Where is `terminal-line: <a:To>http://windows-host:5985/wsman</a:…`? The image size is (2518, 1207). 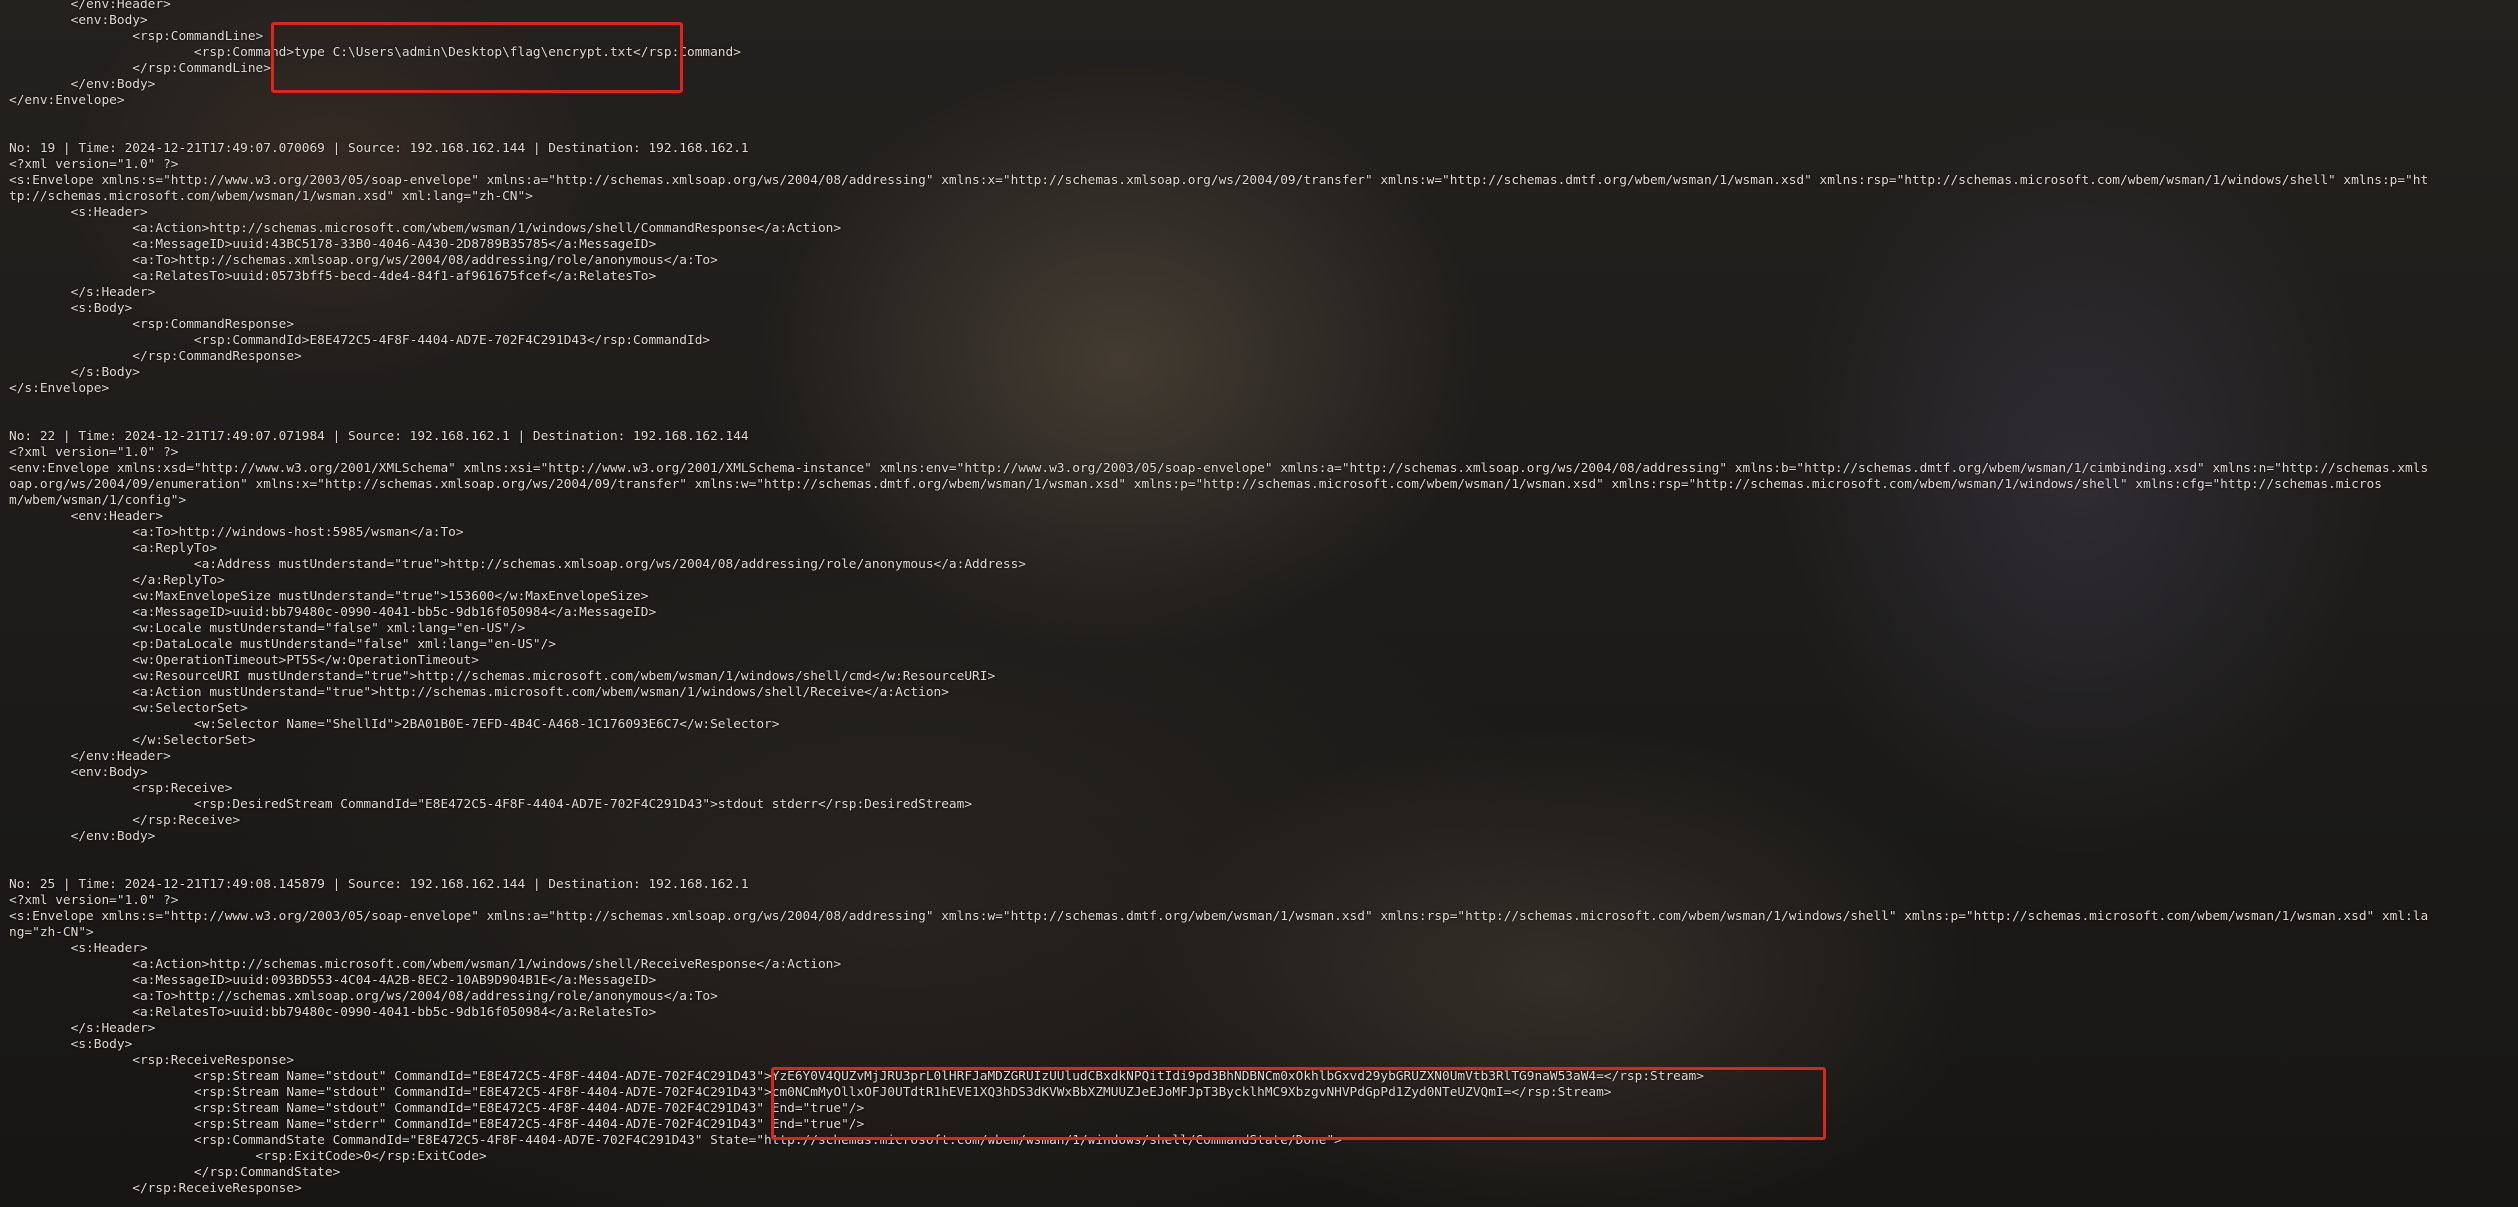 terminal-line: <a:To>http://windows-host:5985/wsman</a:… is located at coordinates (236, 532).